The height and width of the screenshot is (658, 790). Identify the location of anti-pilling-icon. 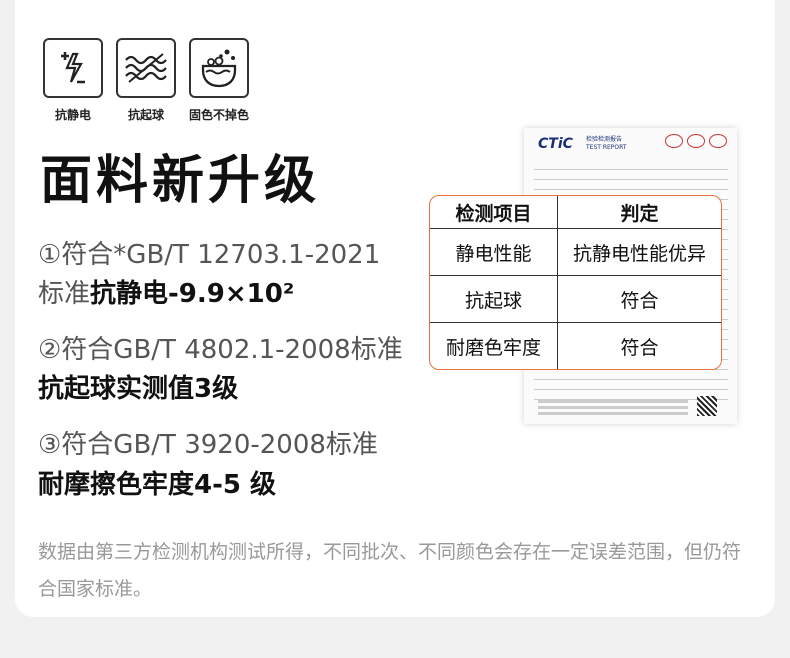
(146, 68).